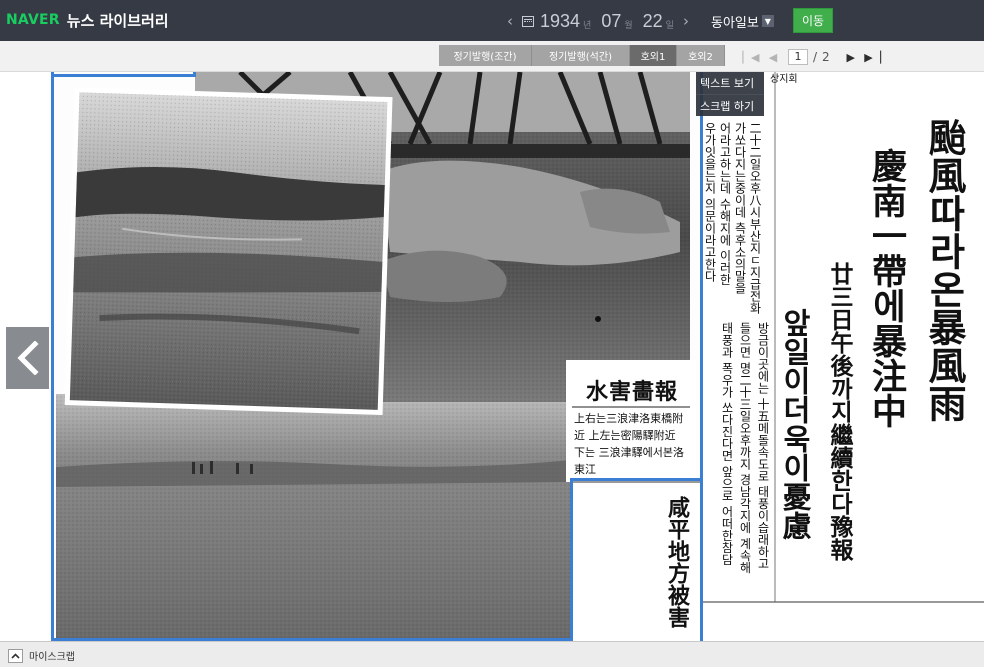 This screenshot has width=984, height=667. I want to click on prev-page-icon: ◀, so click(773, 57).